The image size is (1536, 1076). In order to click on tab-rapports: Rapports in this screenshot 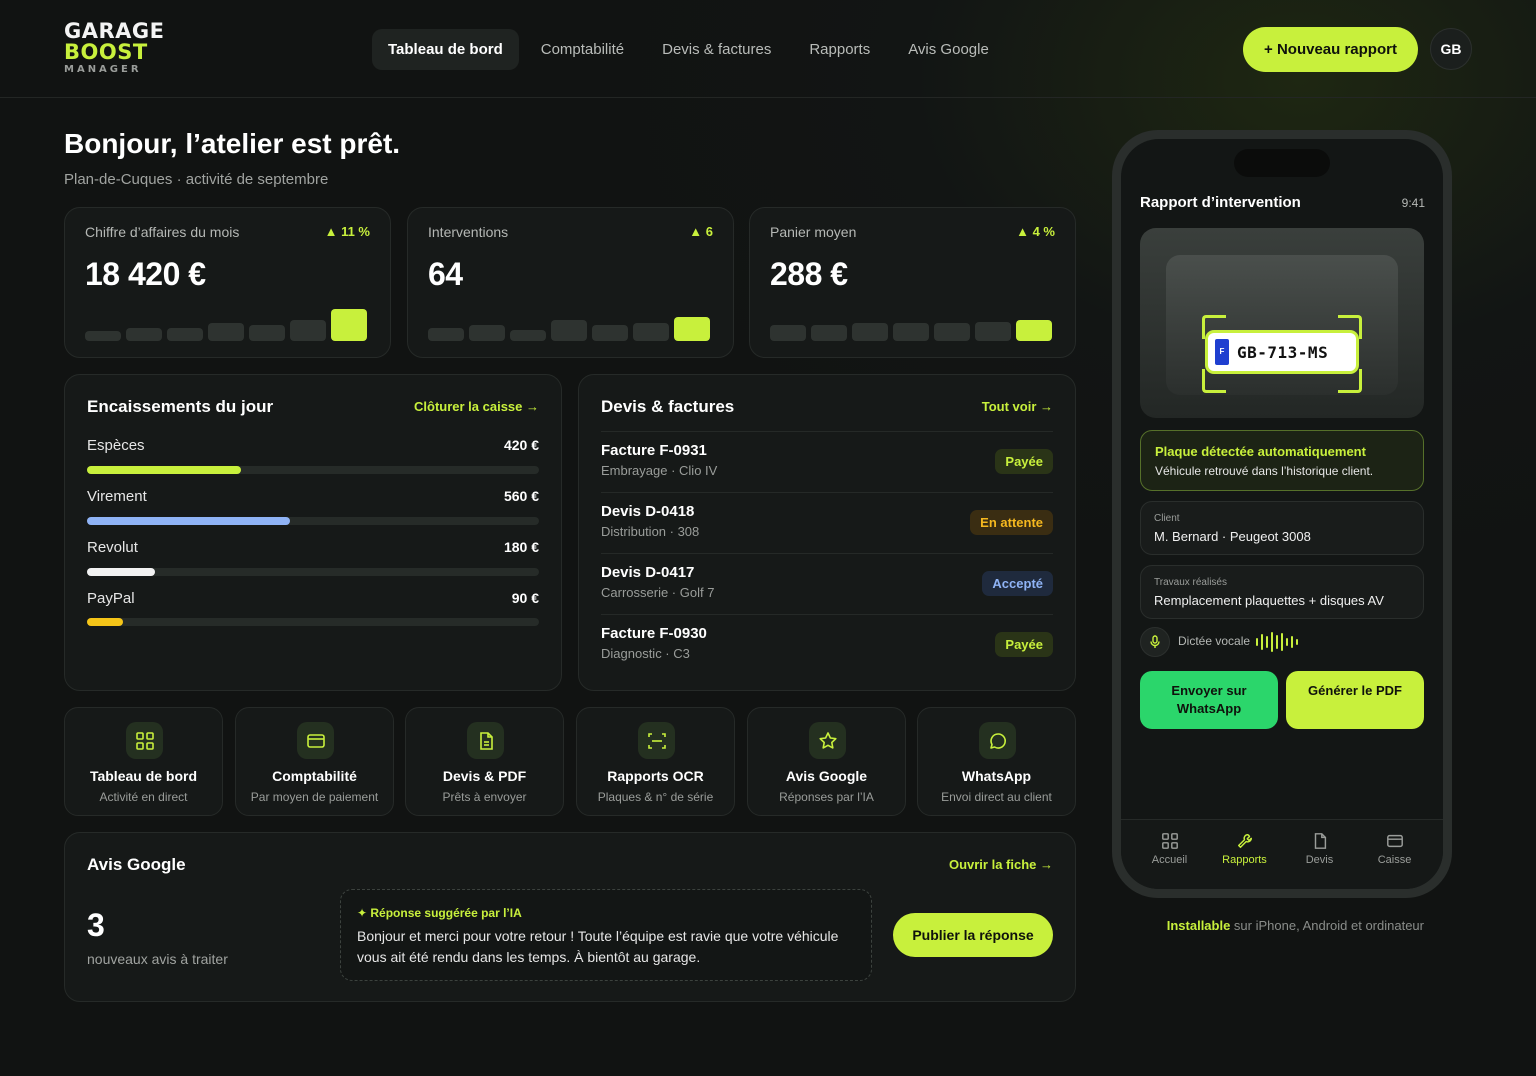, I will do `click(1244, 849)`.